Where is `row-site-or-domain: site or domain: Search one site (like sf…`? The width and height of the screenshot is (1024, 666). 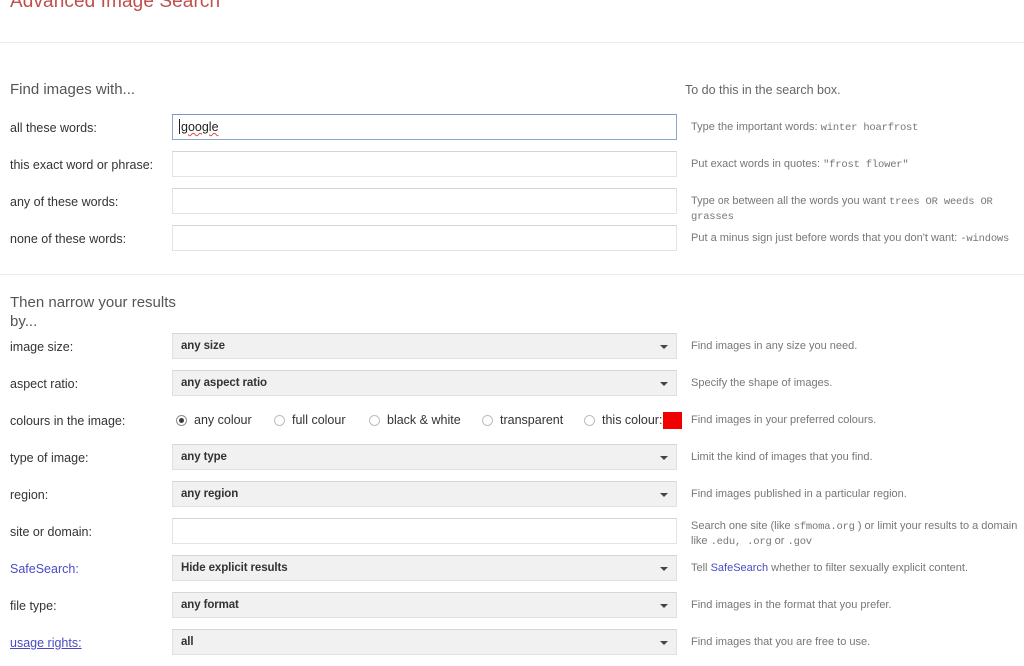 row-site-or-domain: site or domain: Search one site (like sf… is located at coordinates (512, 533).